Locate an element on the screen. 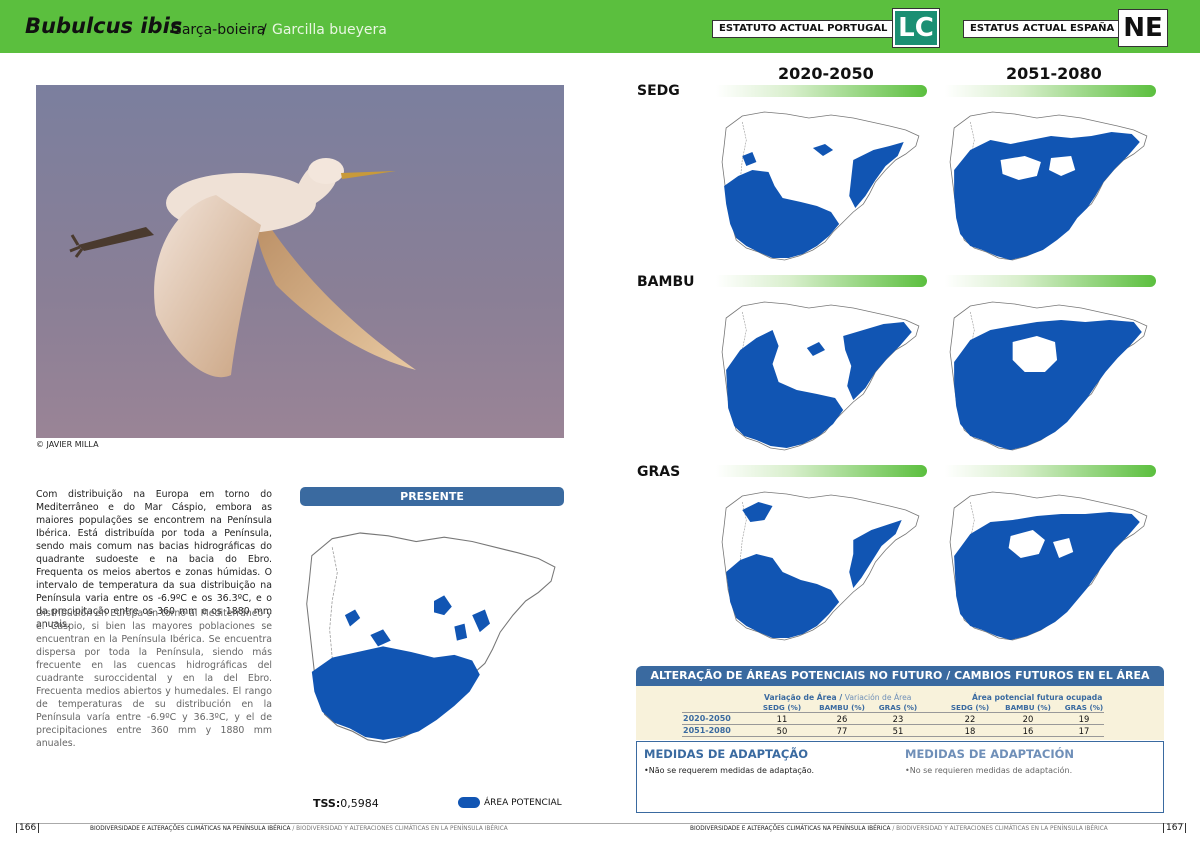 This screenshot has height=849, width=1200. legend-label: ÁREA POTENCIAL is located at coordinates (523, 803).